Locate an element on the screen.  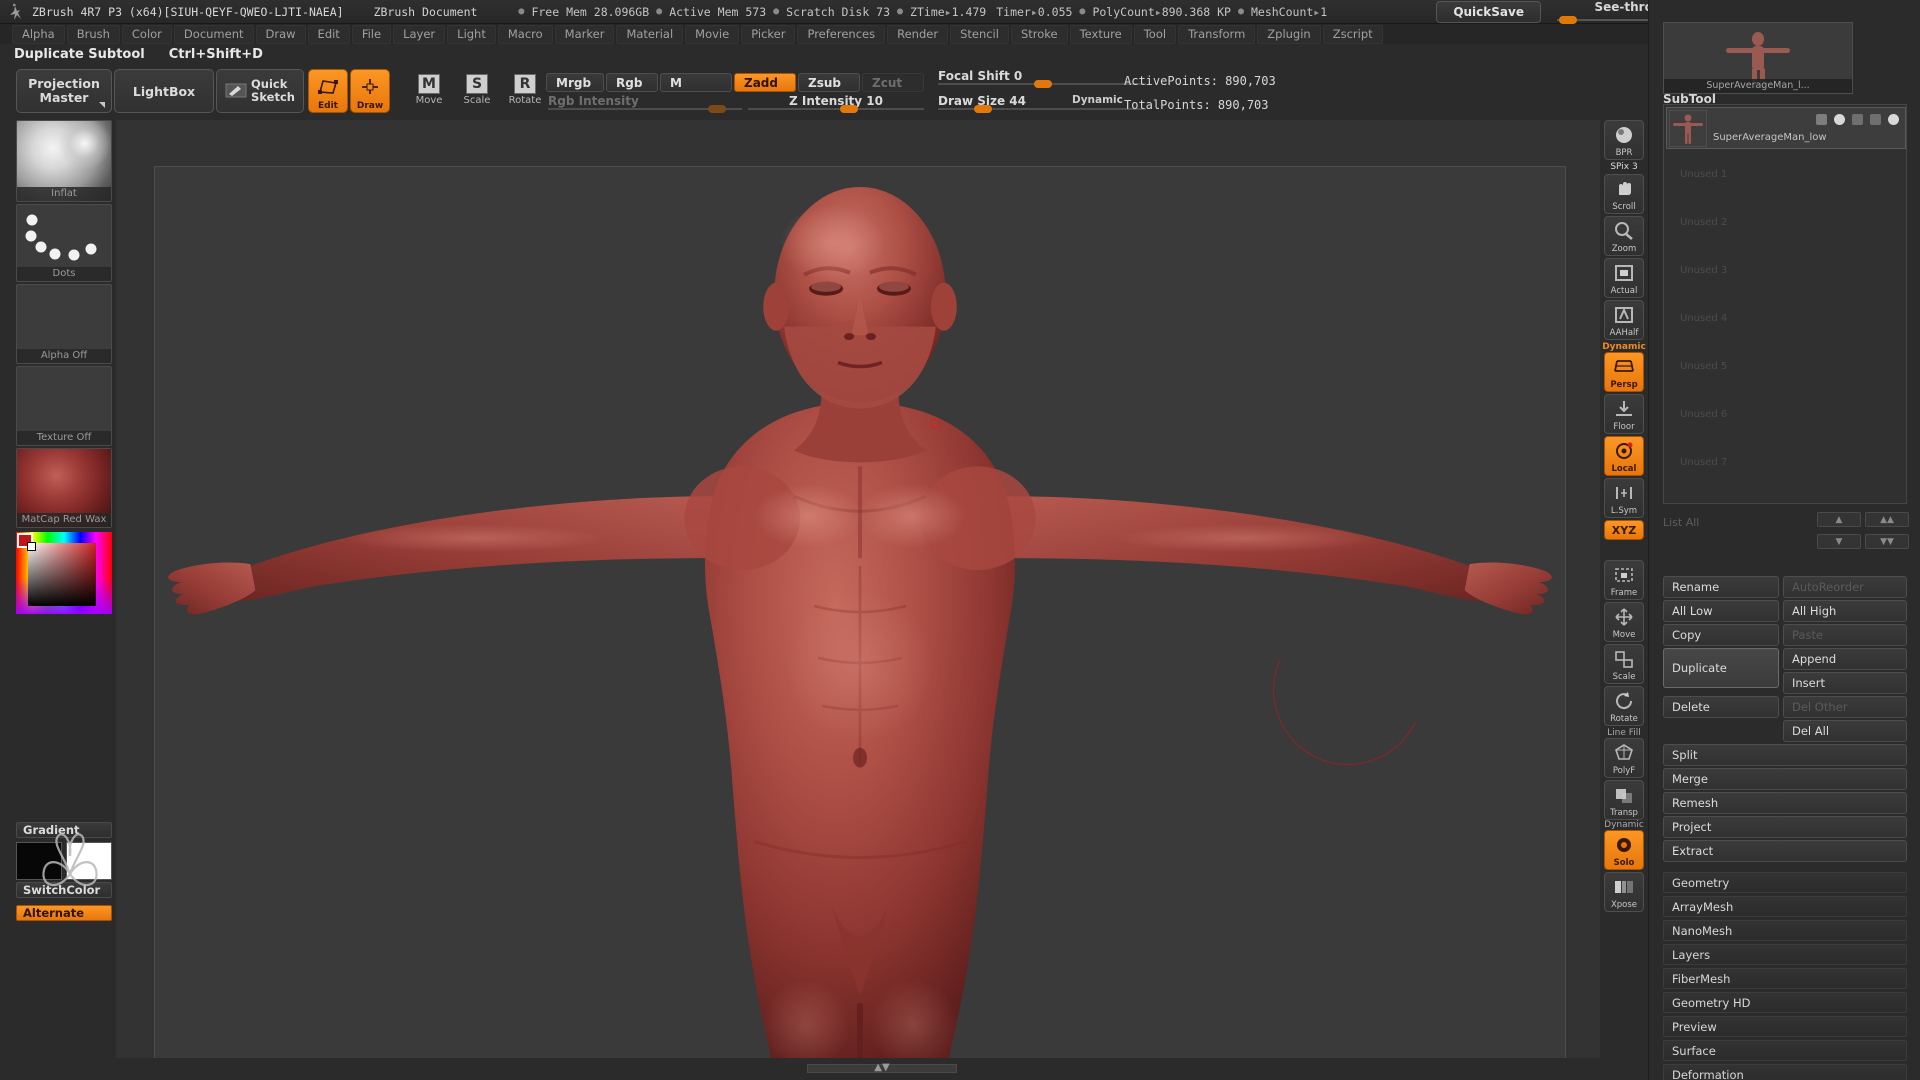
draw-size-knob is located at coordinates (983, 109).